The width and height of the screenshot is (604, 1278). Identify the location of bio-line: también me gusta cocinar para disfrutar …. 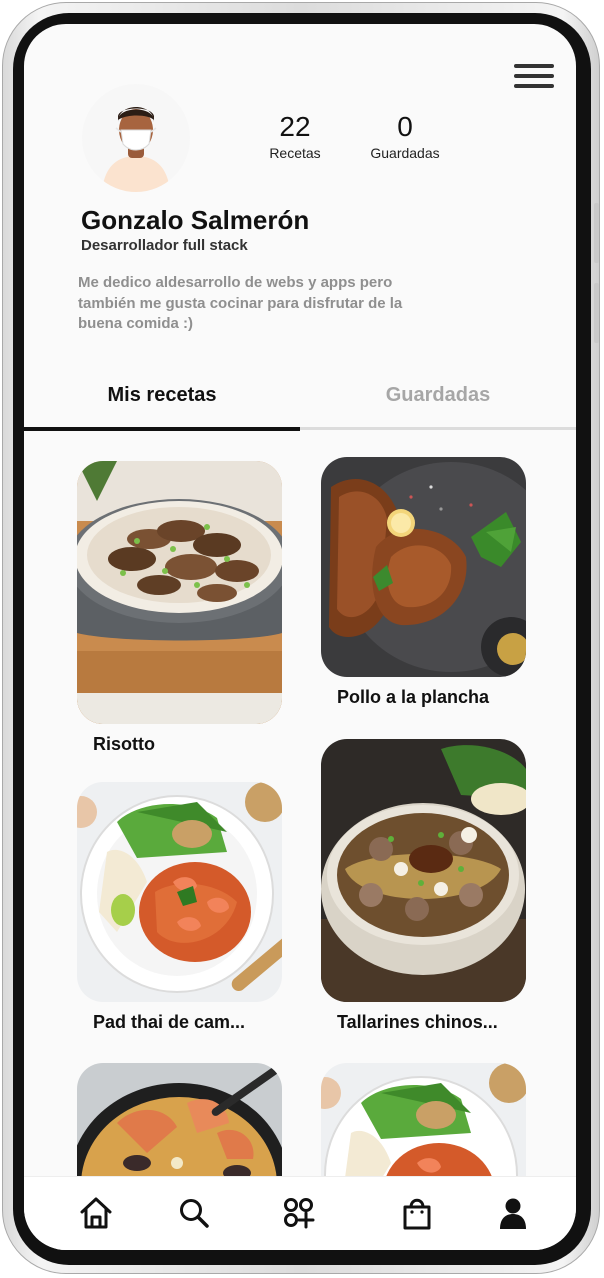
(240, 303).